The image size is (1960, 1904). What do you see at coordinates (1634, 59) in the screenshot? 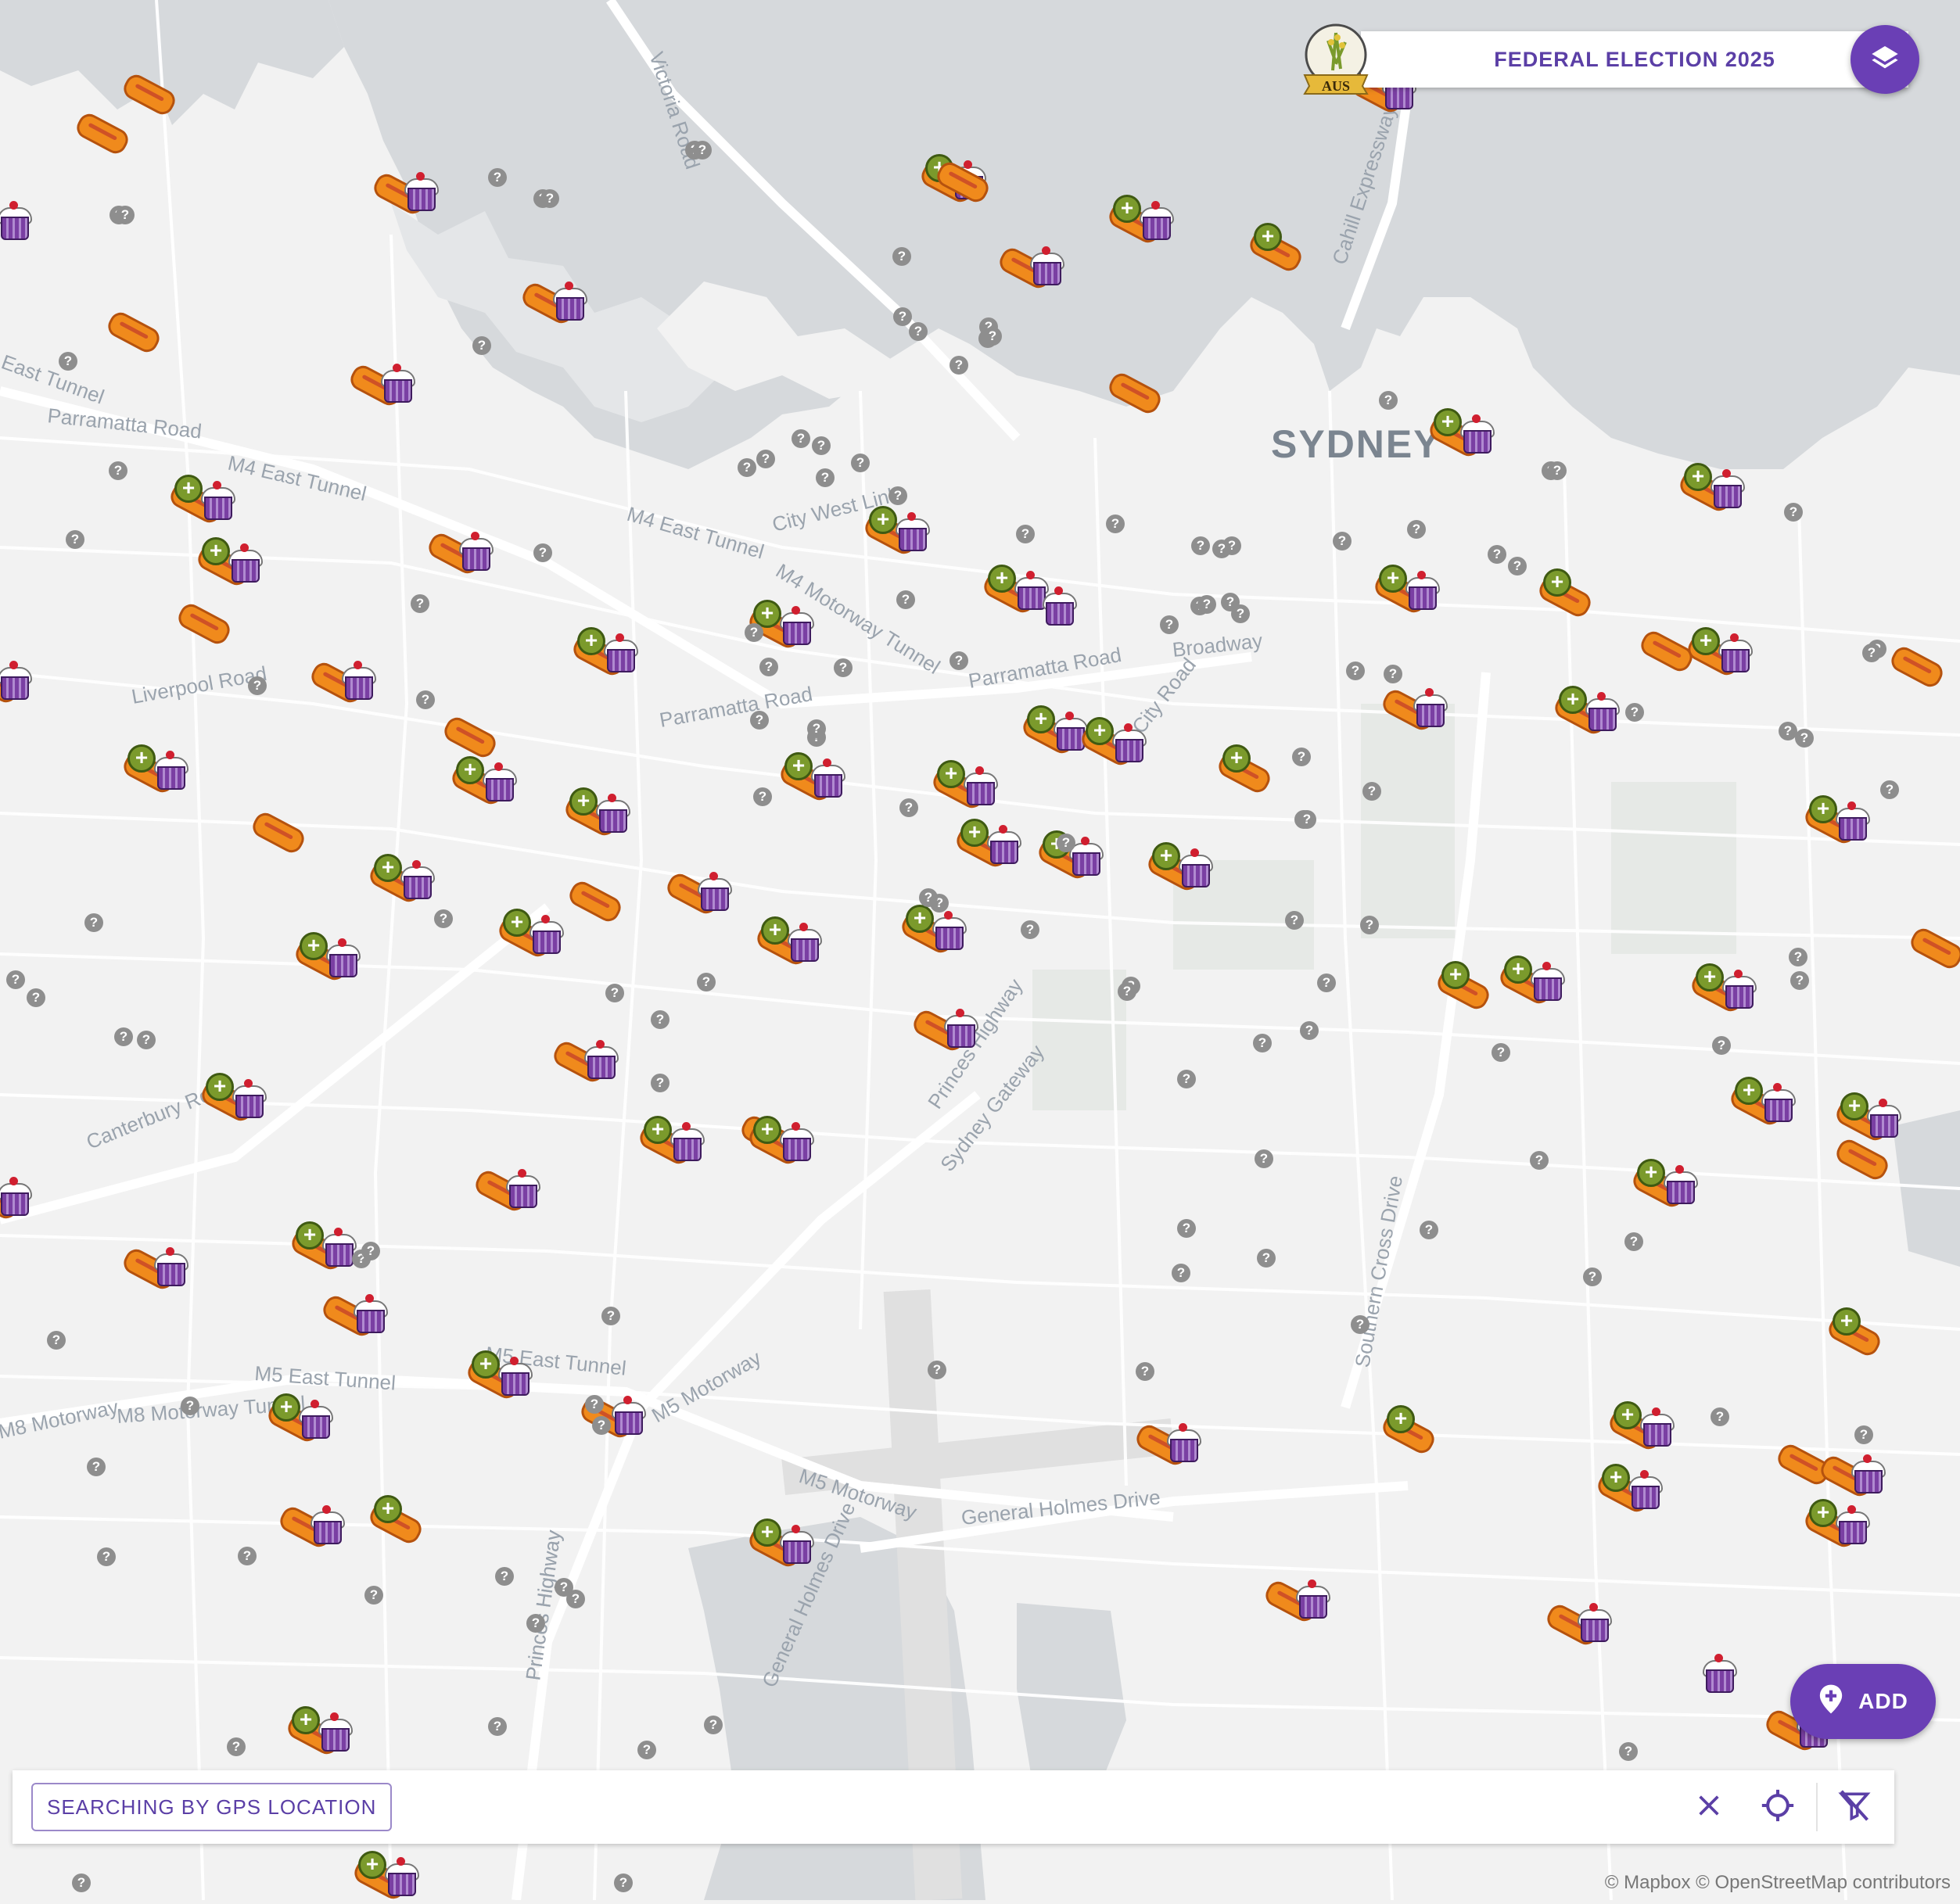
I see `election-banner: FEDERAL ELECTION 2025` at bounding box center [1634, 59].